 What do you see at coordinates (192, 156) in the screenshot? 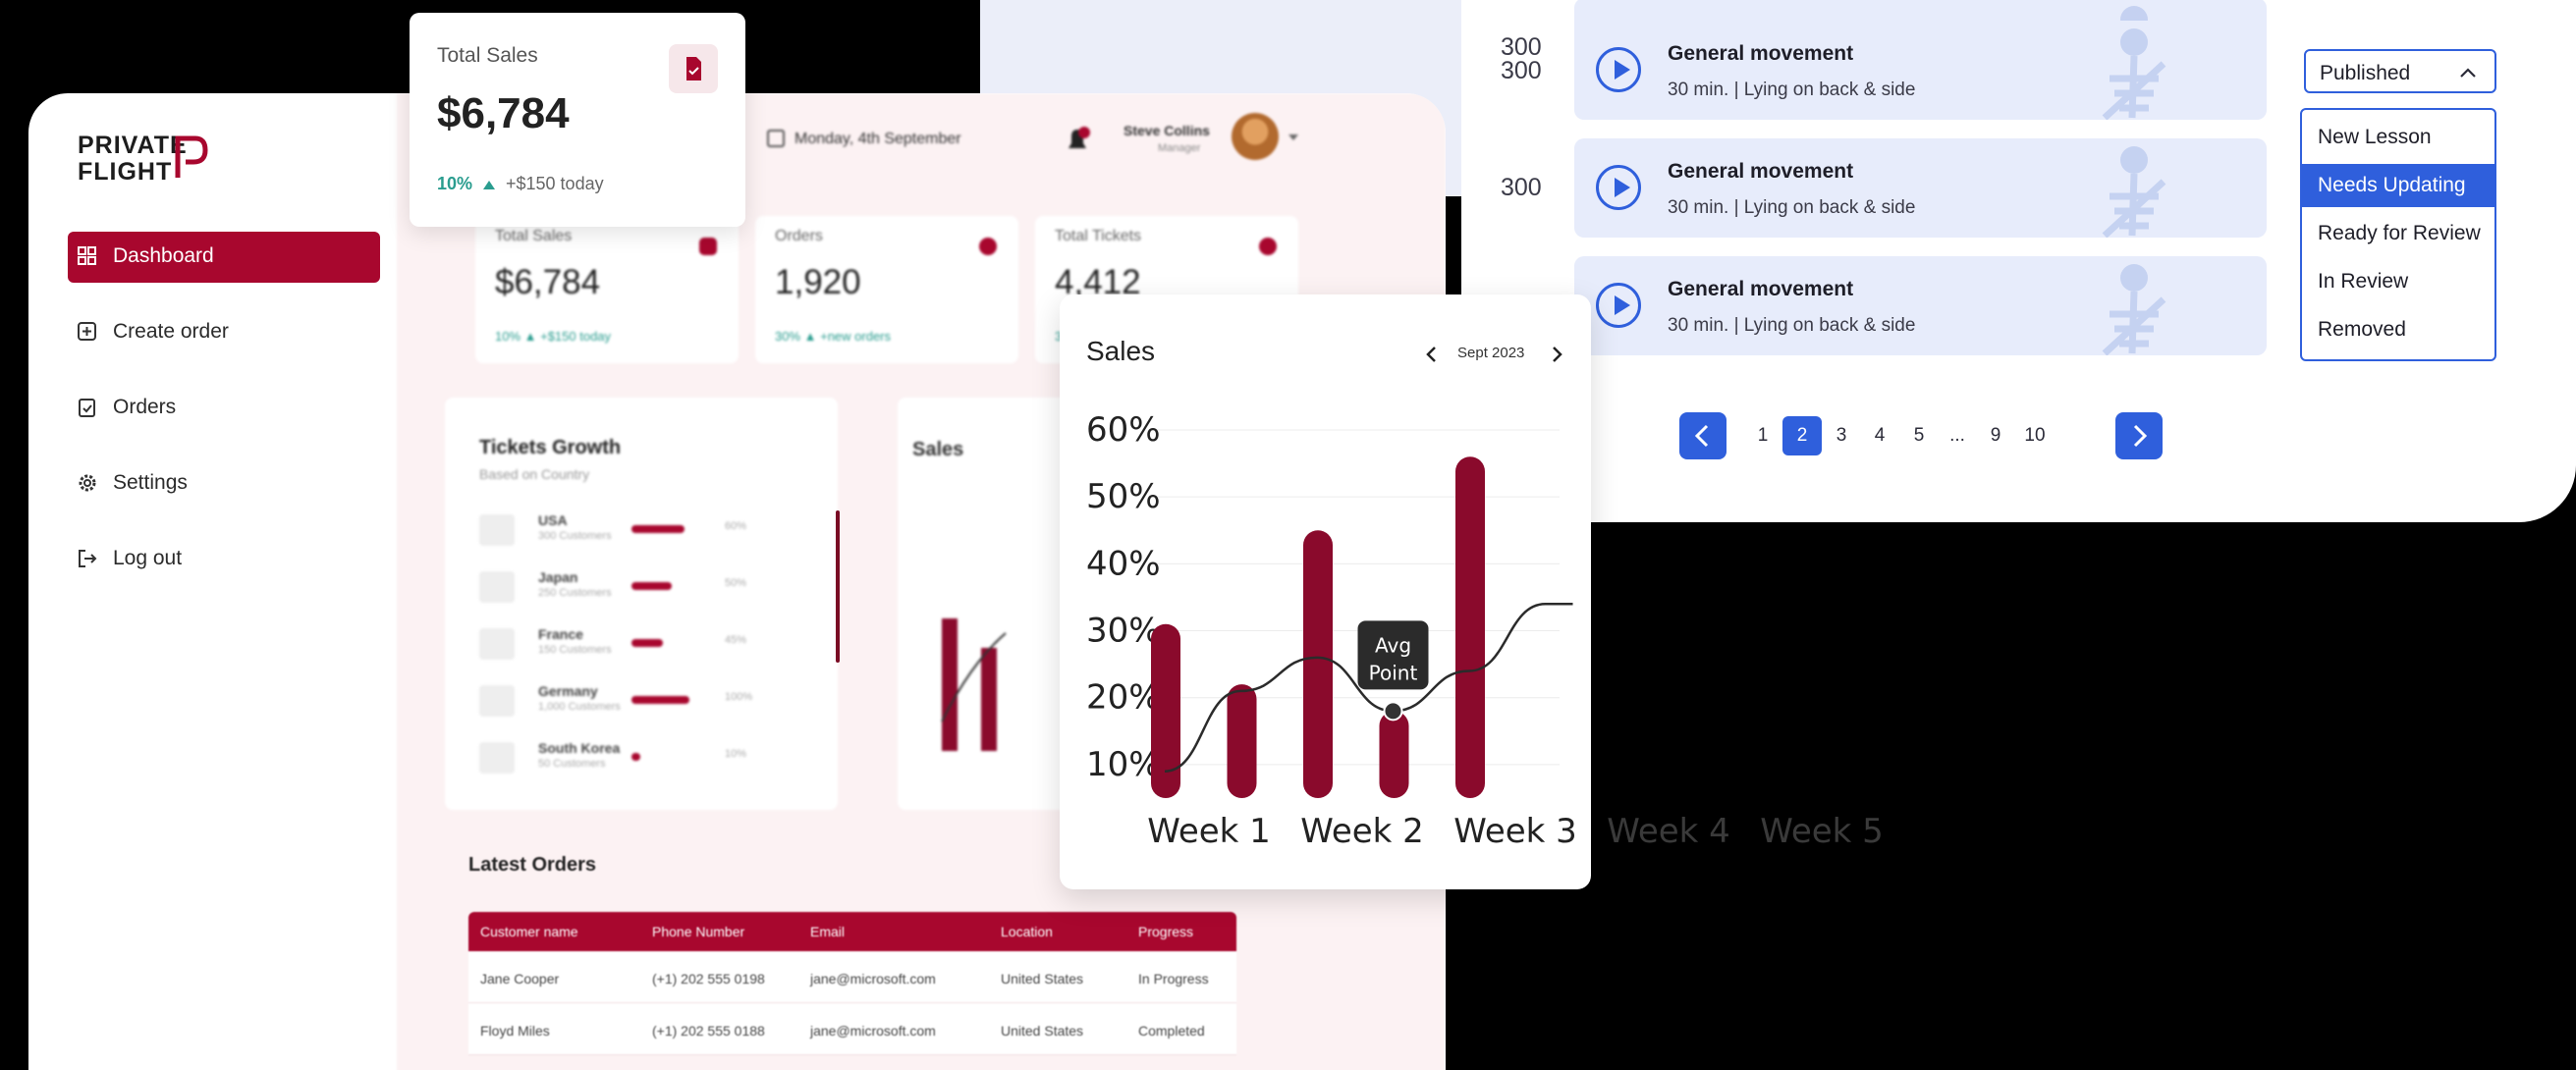
I see `brand-mark-icon` at bounding box center [192, 156].